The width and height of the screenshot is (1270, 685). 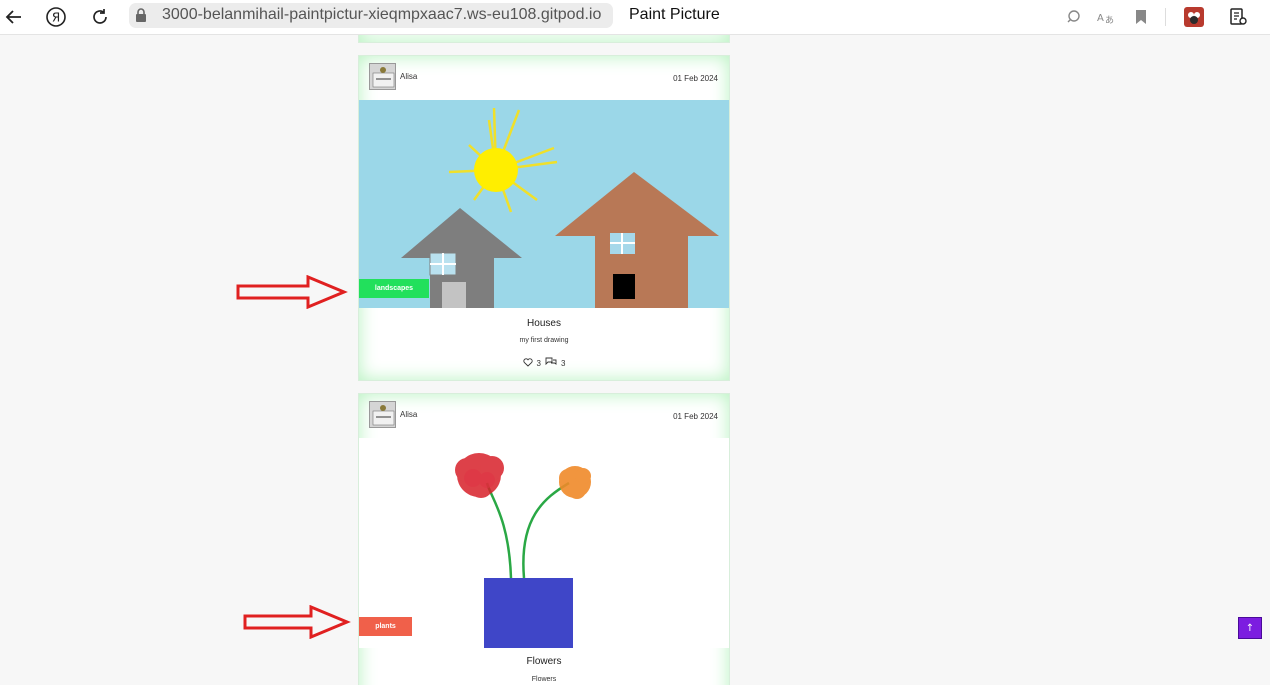 What do you see at coordinates (544, 340) in the screenshot?
I see `post-description: my first drawing` at bounding box center [544, 340].